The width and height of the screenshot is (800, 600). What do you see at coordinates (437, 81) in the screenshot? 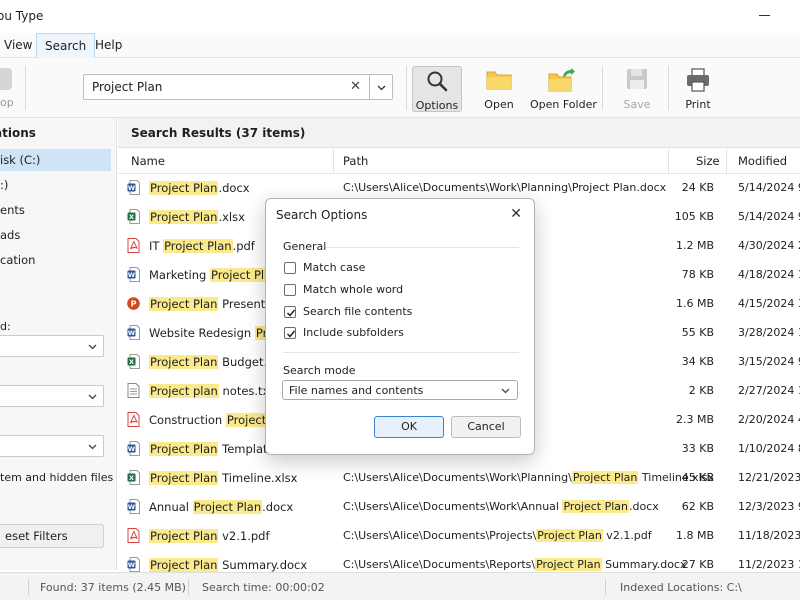
I see `magnifier-icon` at bounding box center [437, 81].